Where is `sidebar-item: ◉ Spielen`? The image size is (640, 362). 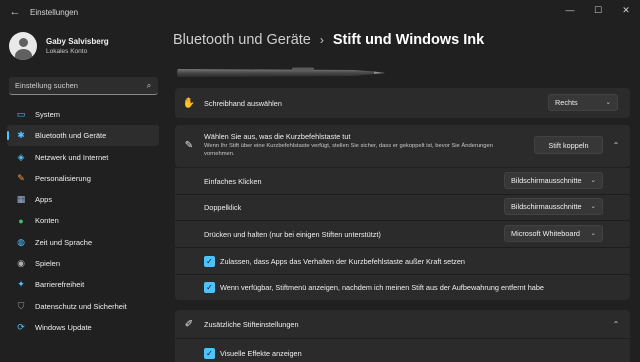 sidebar-item: ◉ Spielen is located at coordinates (83, 263).